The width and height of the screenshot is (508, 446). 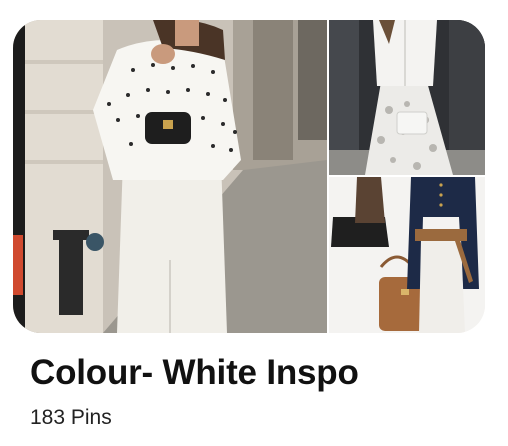 What do you see at coordinates (407, 255) in the screenshot?
I see `thumbnail-bottom-right` at bounding box center [407, 255].